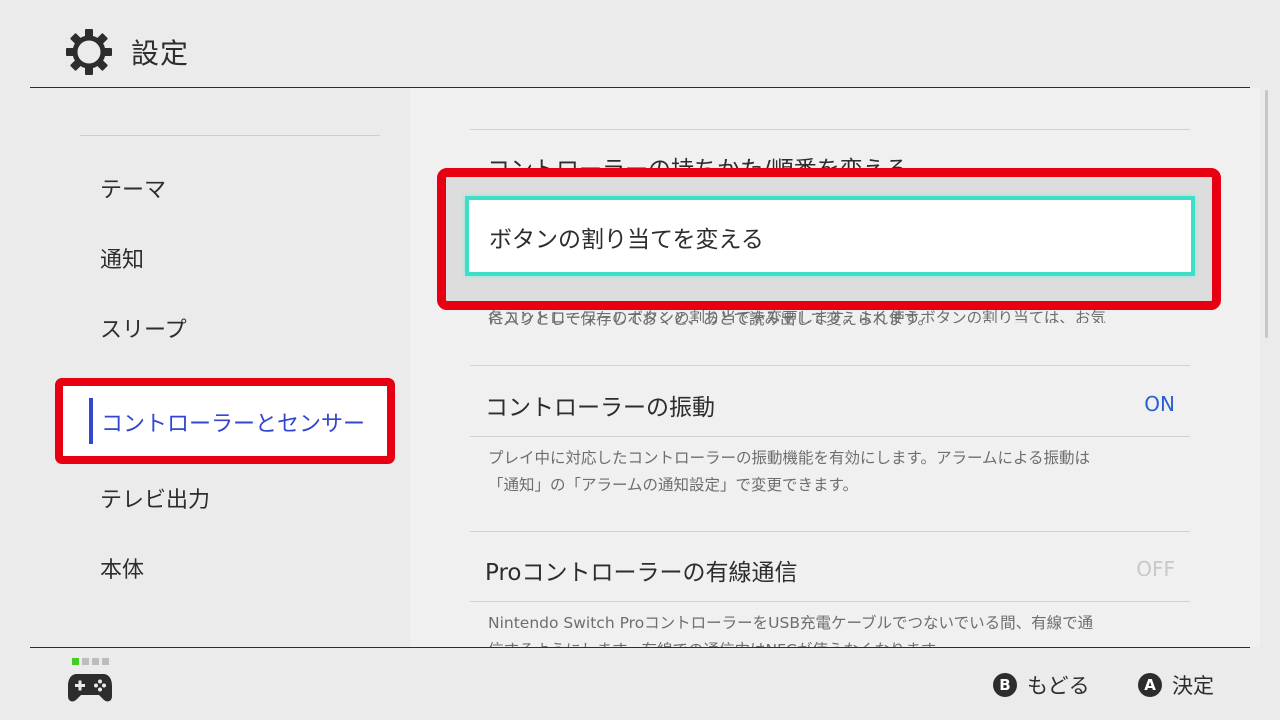 Image resolution: width=1280 pixels, height=720 pixels. I want to click on sidebar-item-theme: テーマ, so click(133, 188).